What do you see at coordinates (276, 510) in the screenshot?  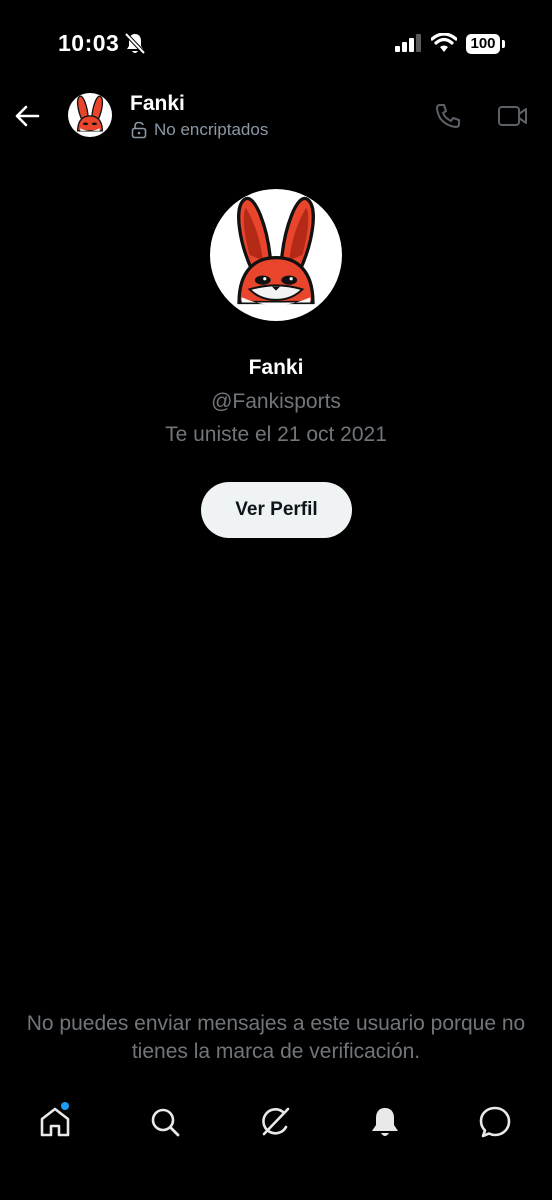 I see `view-profile-button: Ver Perfil` at bounding box center [276, 510].